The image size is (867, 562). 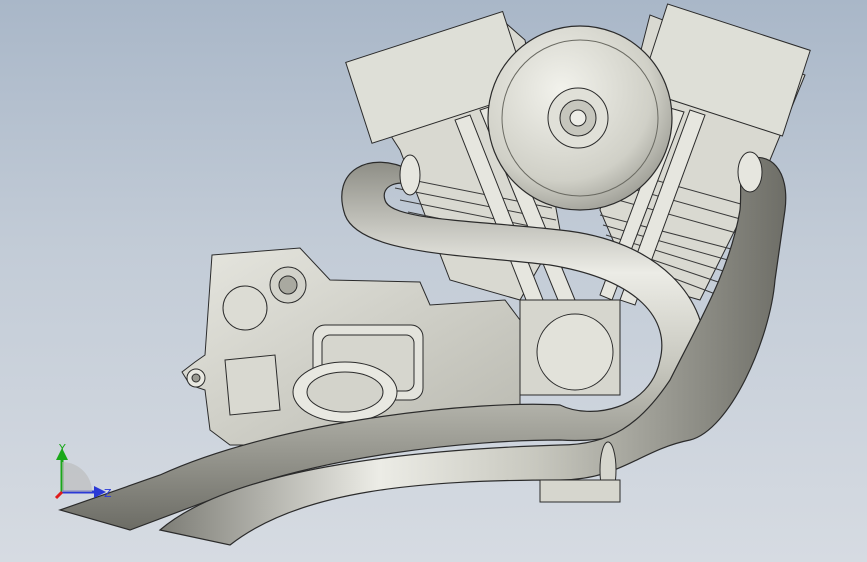 What do you see at coordinates (580, 491) in the screenshot?
I see `oil-sump` at bounding box center [580, 491].